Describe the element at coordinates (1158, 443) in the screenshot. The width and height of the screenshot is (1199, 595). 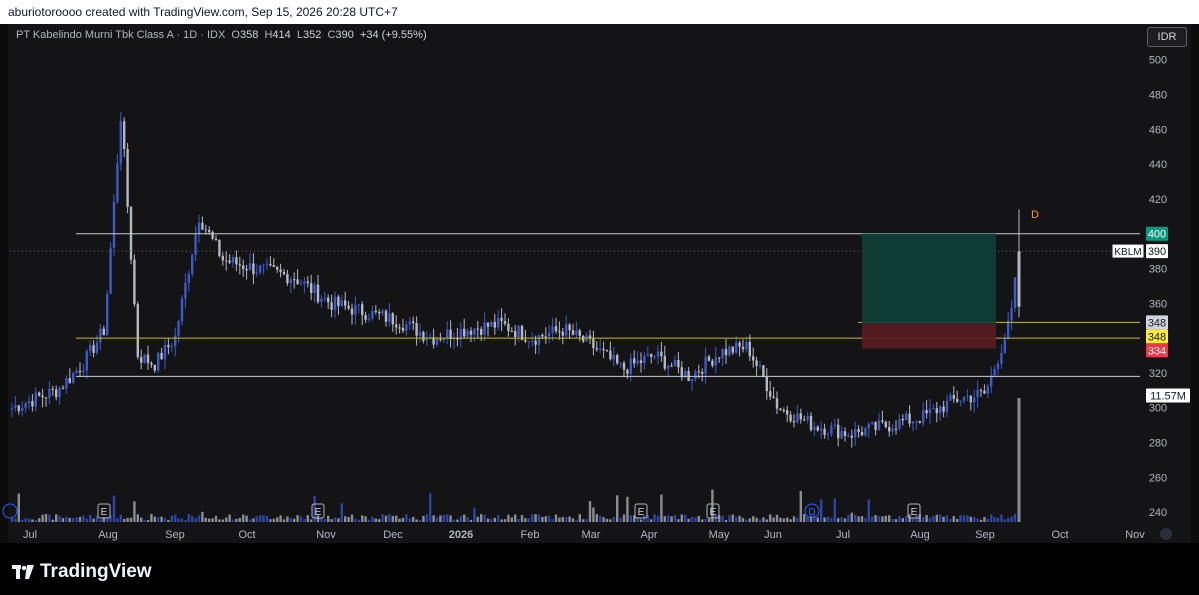
I see `y-tick-label: 280` at that location.